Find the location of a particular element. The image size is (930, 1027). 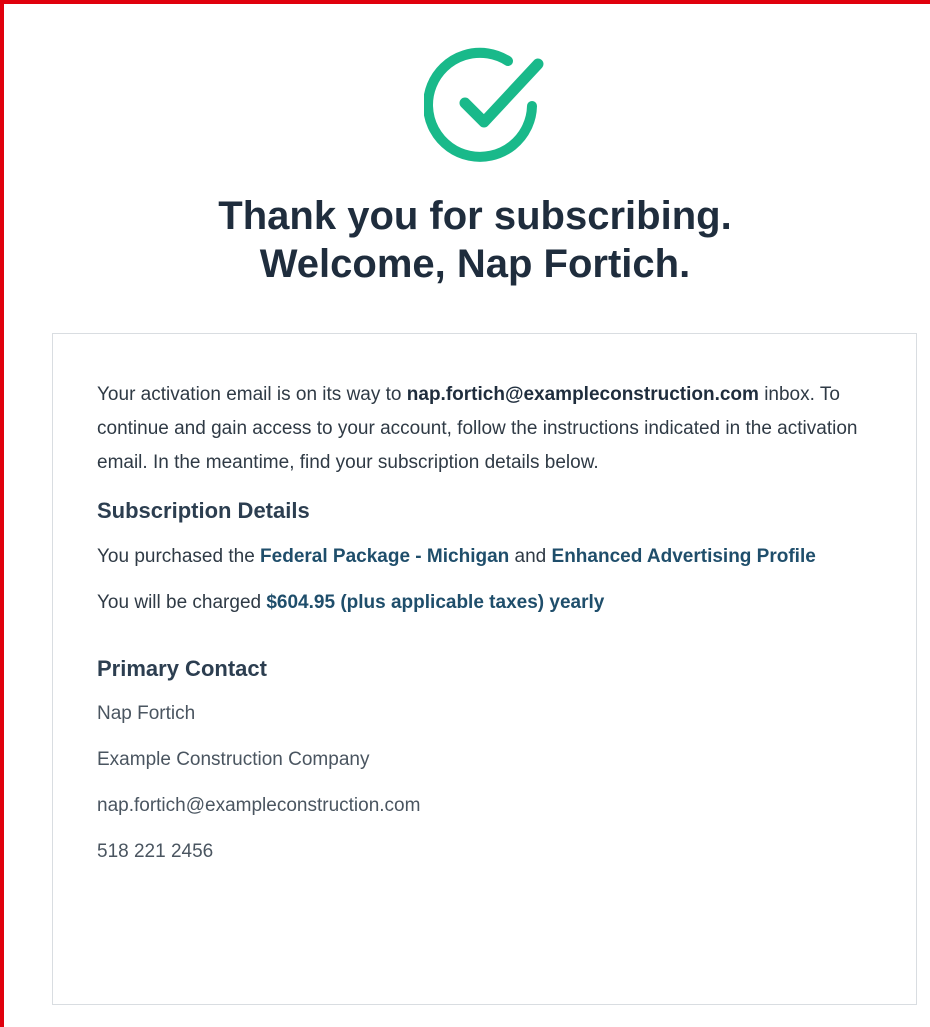

purchase-and: and is located at coordinates (530, 556).